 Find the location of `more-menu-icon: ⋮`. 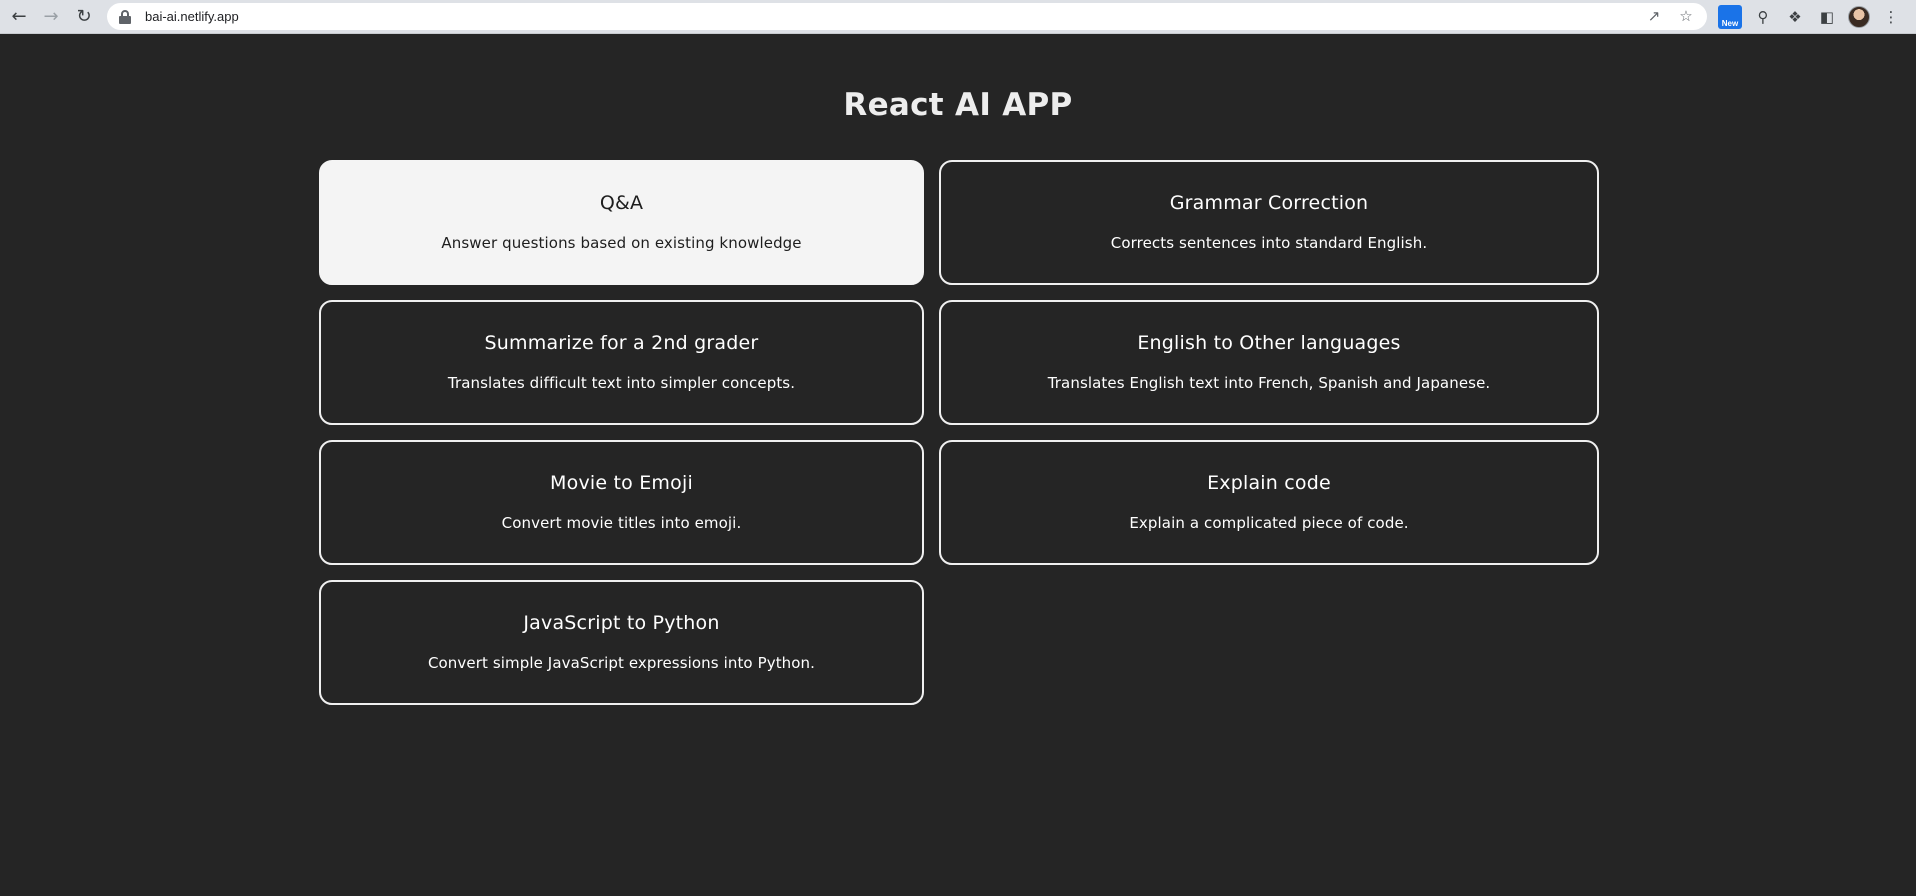

more-menu-icon: ⋮ is located at coordinates (1891, 17).